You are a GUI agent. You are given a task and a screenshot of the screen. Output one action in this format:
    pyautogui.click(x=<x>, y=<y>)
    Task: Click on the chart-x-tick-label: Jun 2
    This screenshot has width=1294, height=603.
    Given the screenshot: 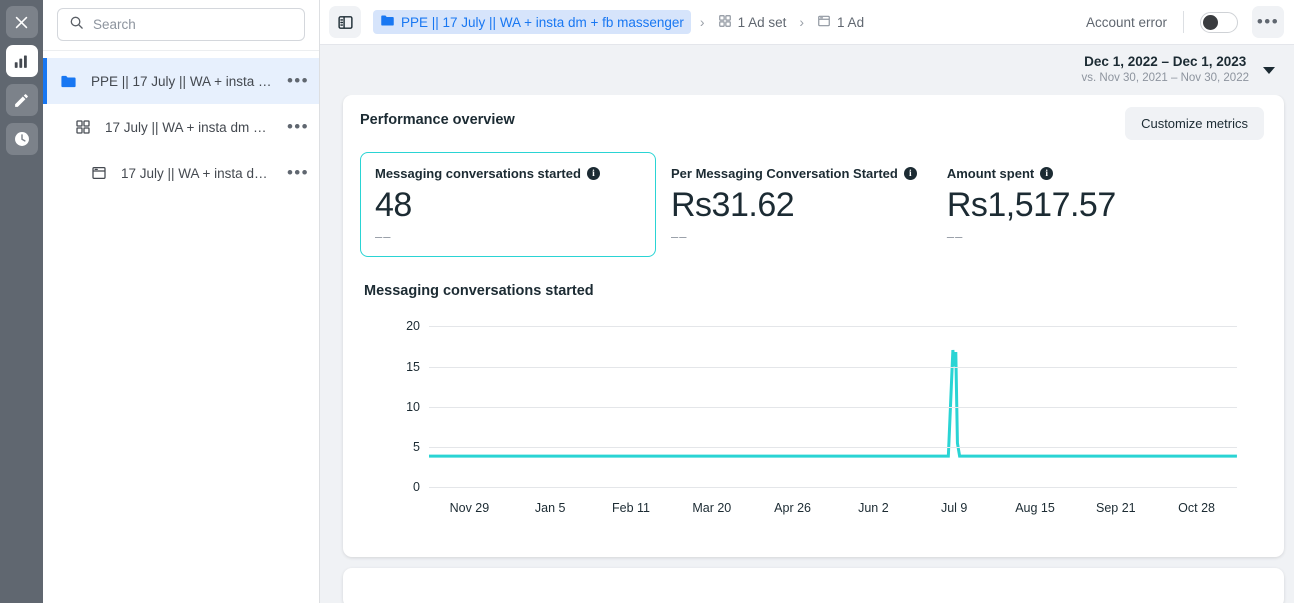 What is the action you would take?
    pyautogui.click(x=873, y=508)
    